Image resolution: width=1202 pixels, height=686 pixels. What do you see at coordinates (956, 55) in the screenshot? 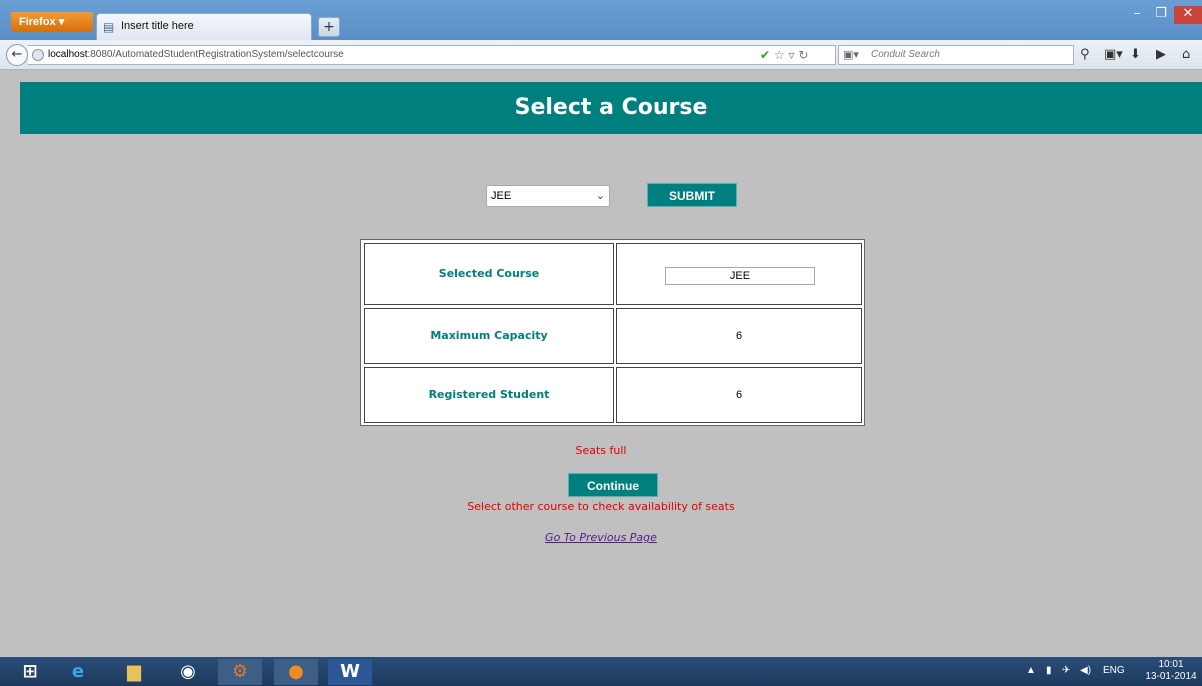
I see `search-bar: ▣▾ Conduit Search` at bounding box center [956, 55].